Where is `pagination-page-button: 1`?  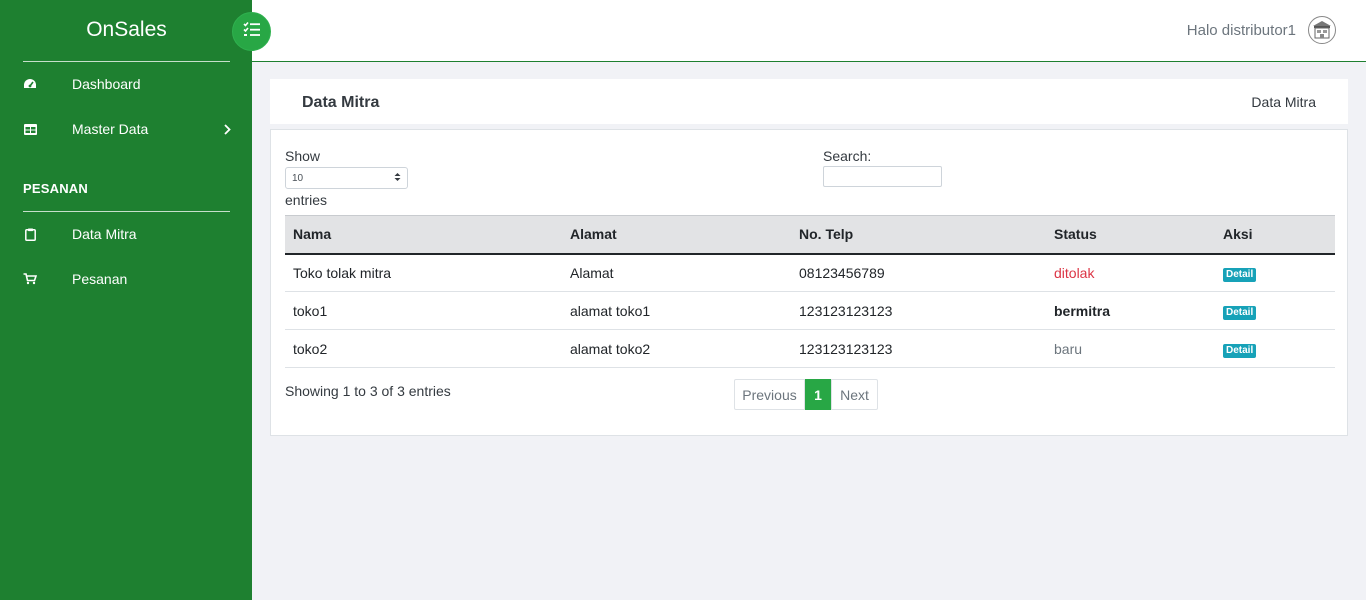 pagination-page-button: 1 is located at coordinates (818, 394).